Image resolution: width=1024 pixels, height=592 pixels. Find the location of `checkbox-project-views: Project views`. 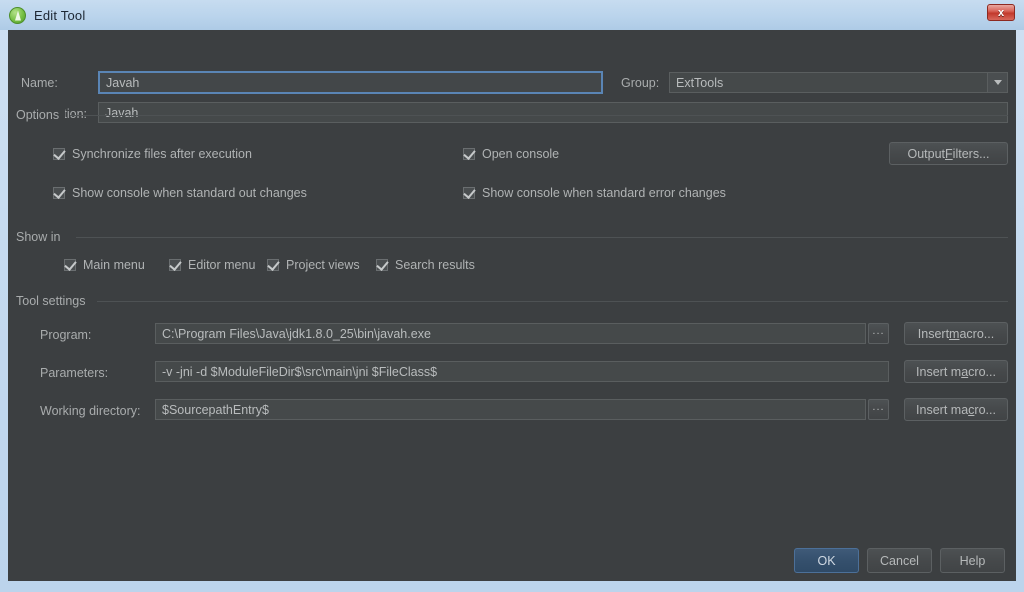

checkbox-project-views: Project views is located at coordinates (313, 265).